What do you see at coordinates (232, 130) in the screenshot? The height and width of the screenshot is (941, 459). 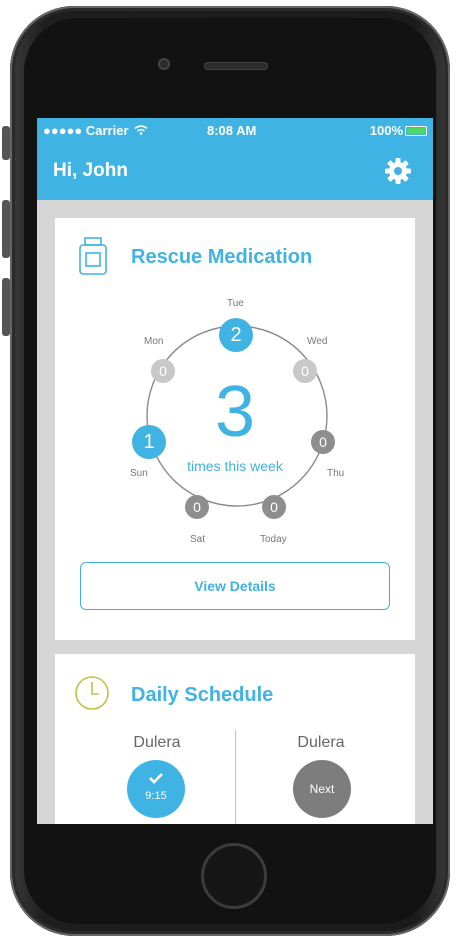 I see `status-time: 8:08 AM` at bounding box center [232, 130].